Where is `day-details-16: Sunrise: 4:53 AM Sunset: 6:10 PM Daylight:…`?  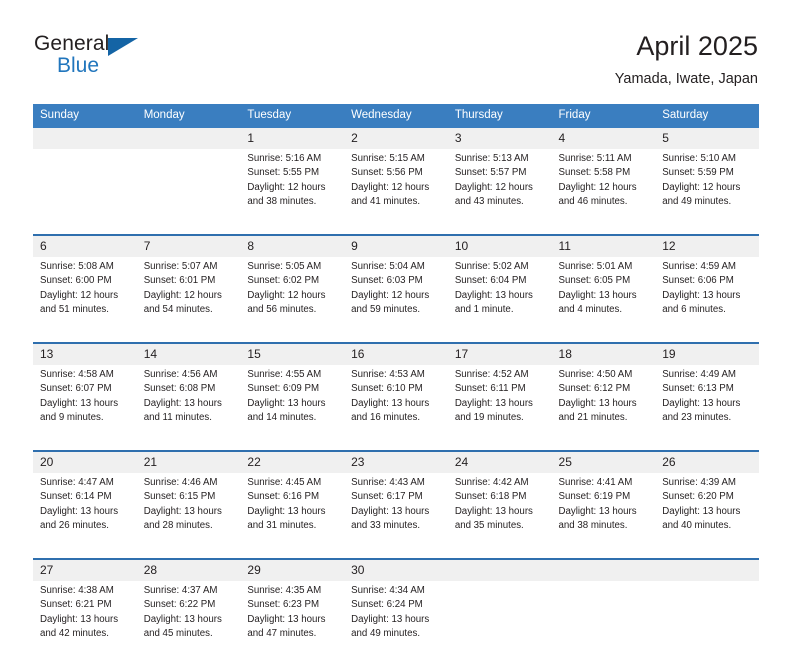 day-details-16: Sunrise: 4:53 AM Sunset: 6:10 PM Daylight:… is located at coordinates (396, 408).